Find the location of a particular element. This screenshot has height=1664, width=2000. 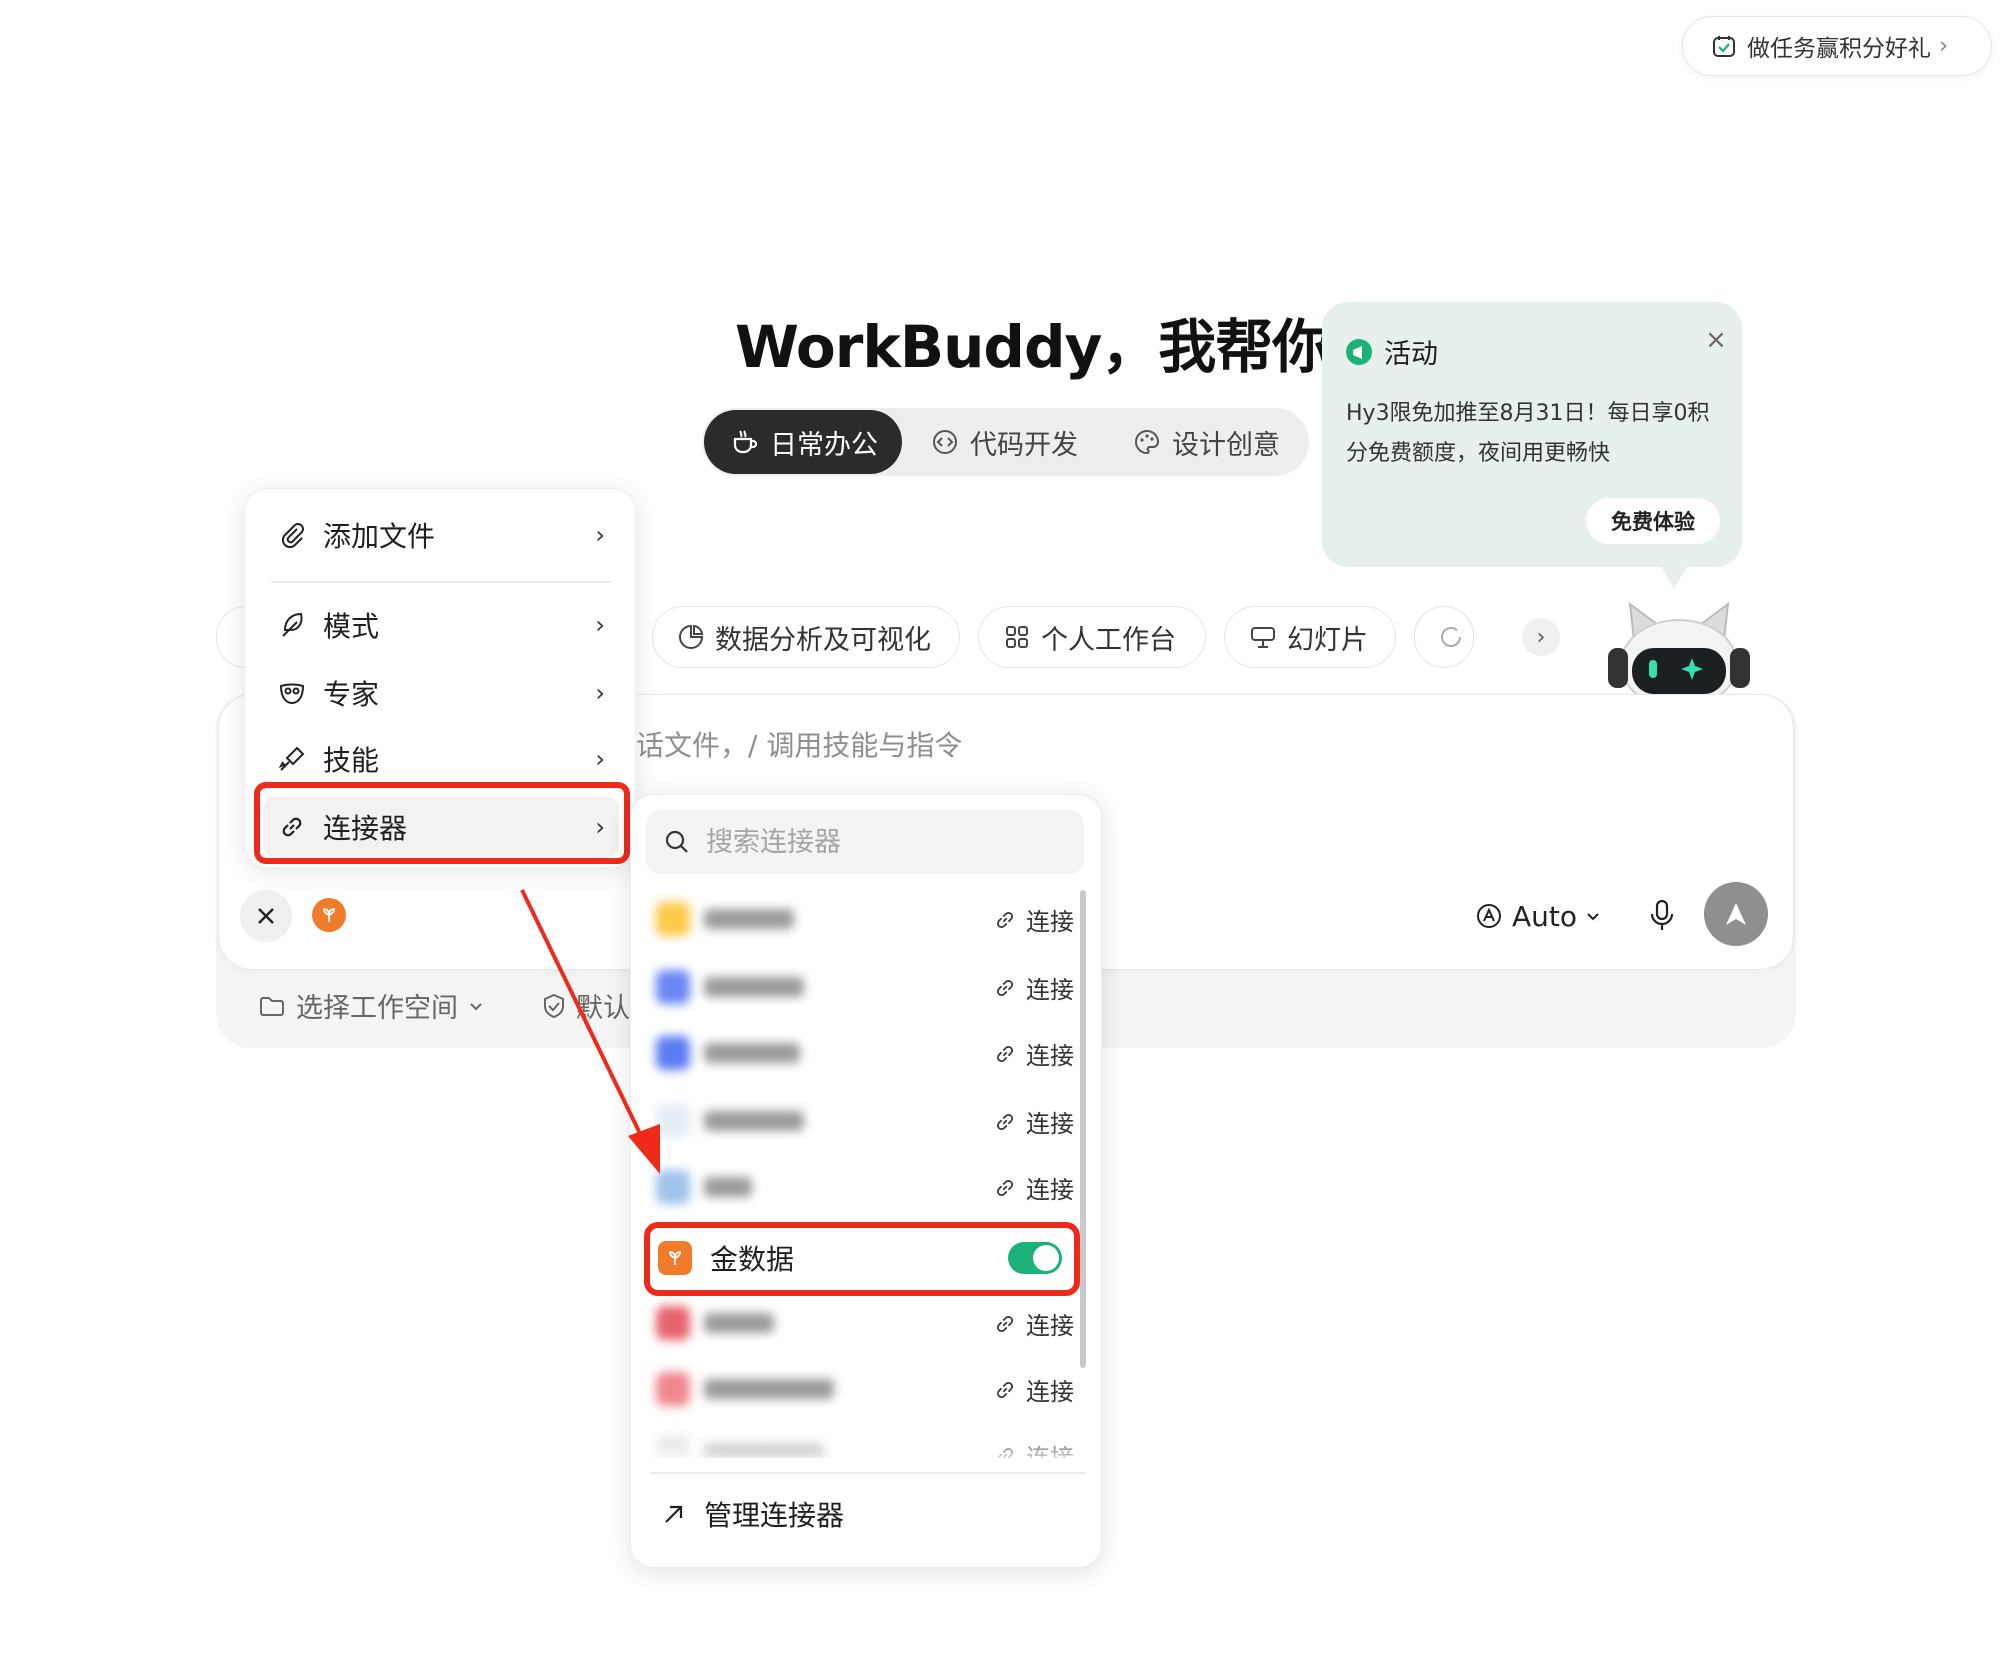

skill-chip-slides: 幻灯片 is located at coordinates (1310, 637).